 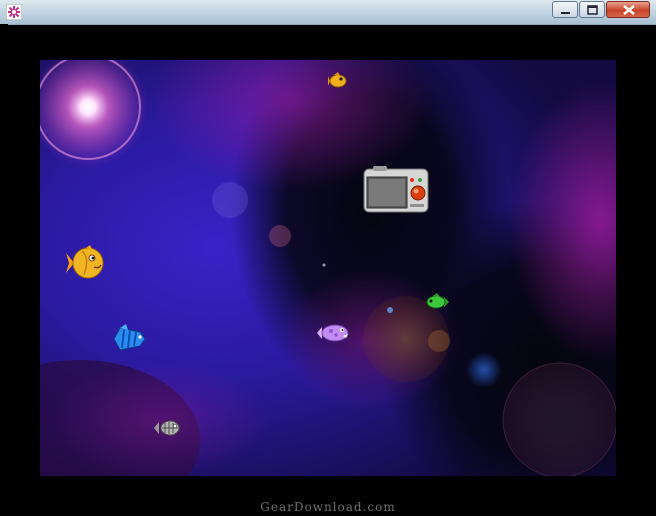 I want to click on maximize-icon, so click(x=592, y=10).